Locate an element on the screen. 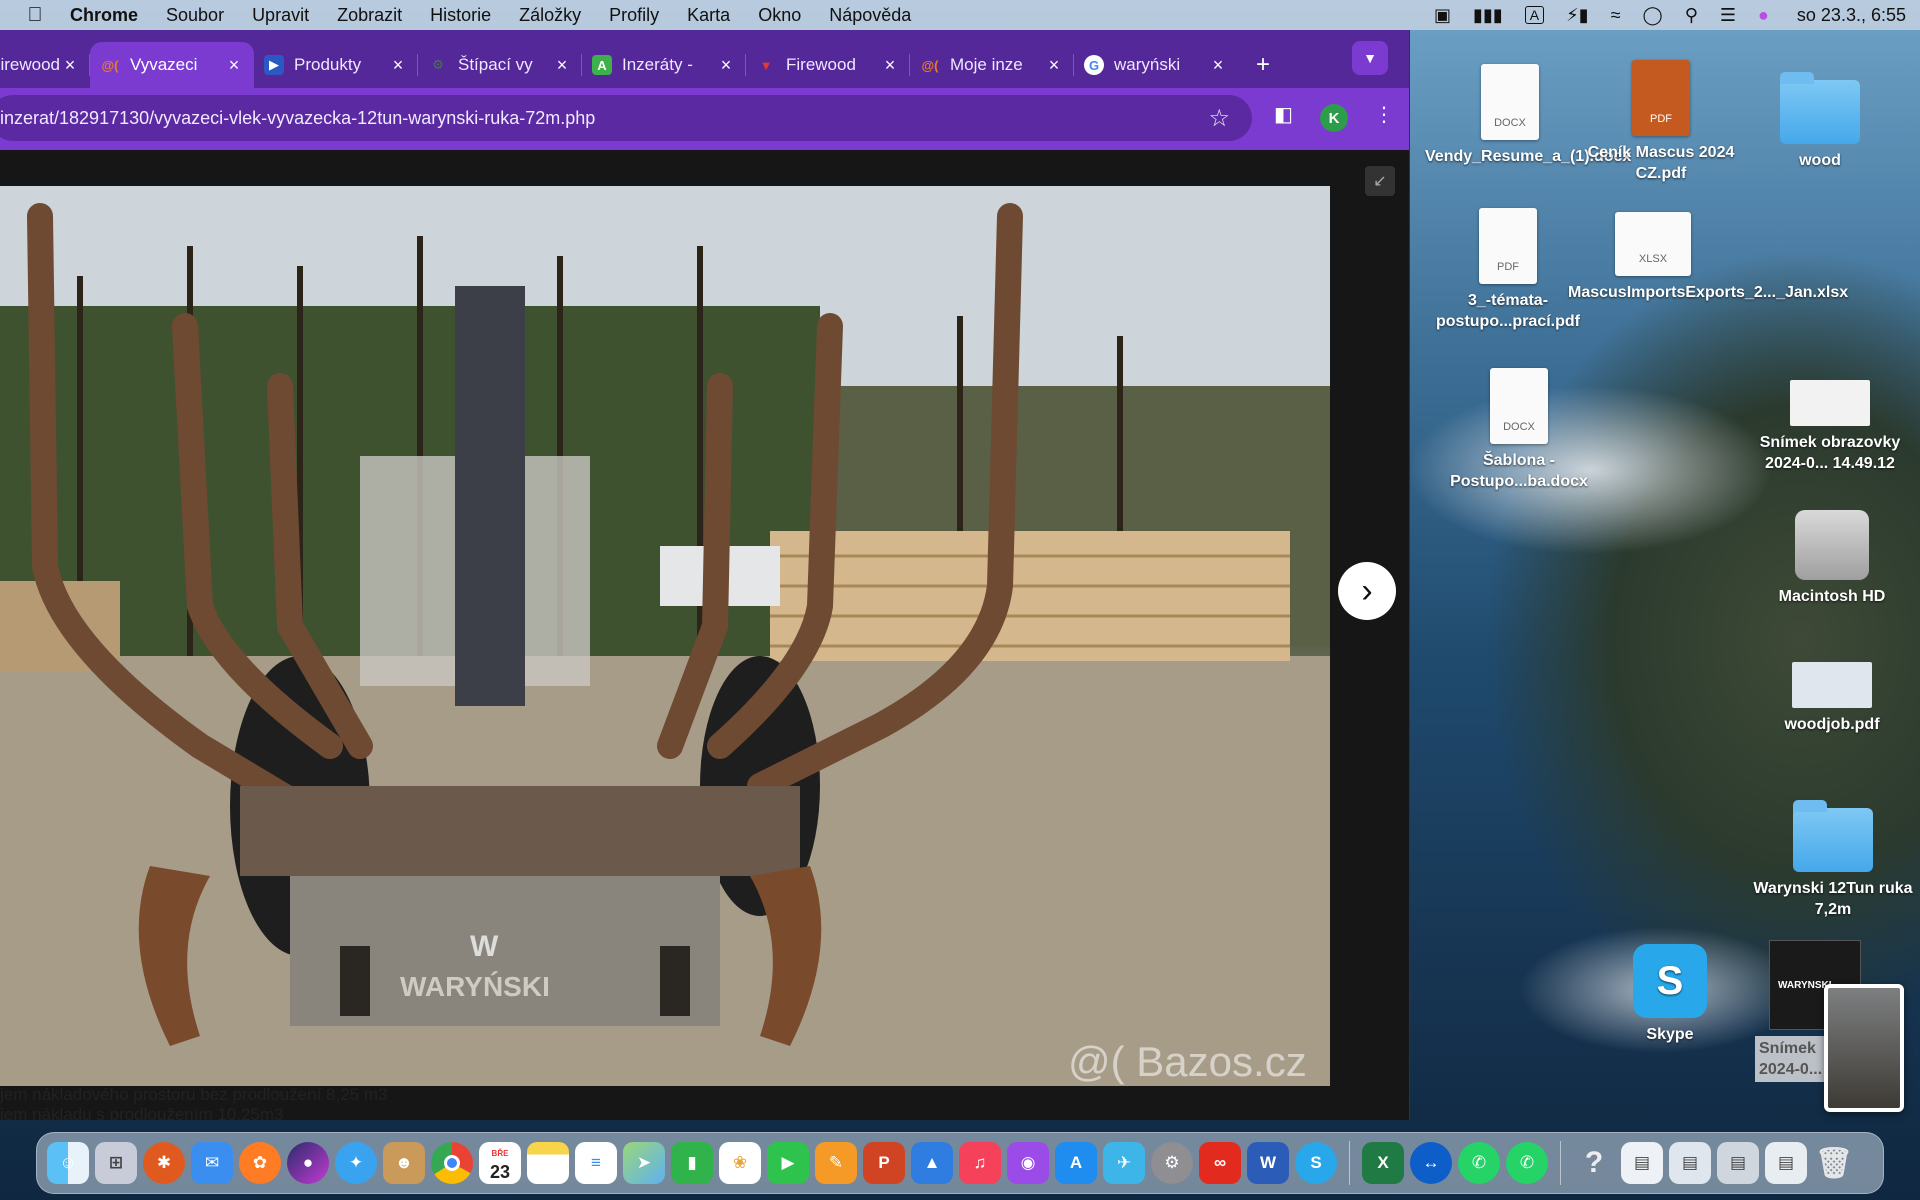 This screenshot has height=1200, width=1920. menu-okno: Okno is located at coordinates (779, 15).